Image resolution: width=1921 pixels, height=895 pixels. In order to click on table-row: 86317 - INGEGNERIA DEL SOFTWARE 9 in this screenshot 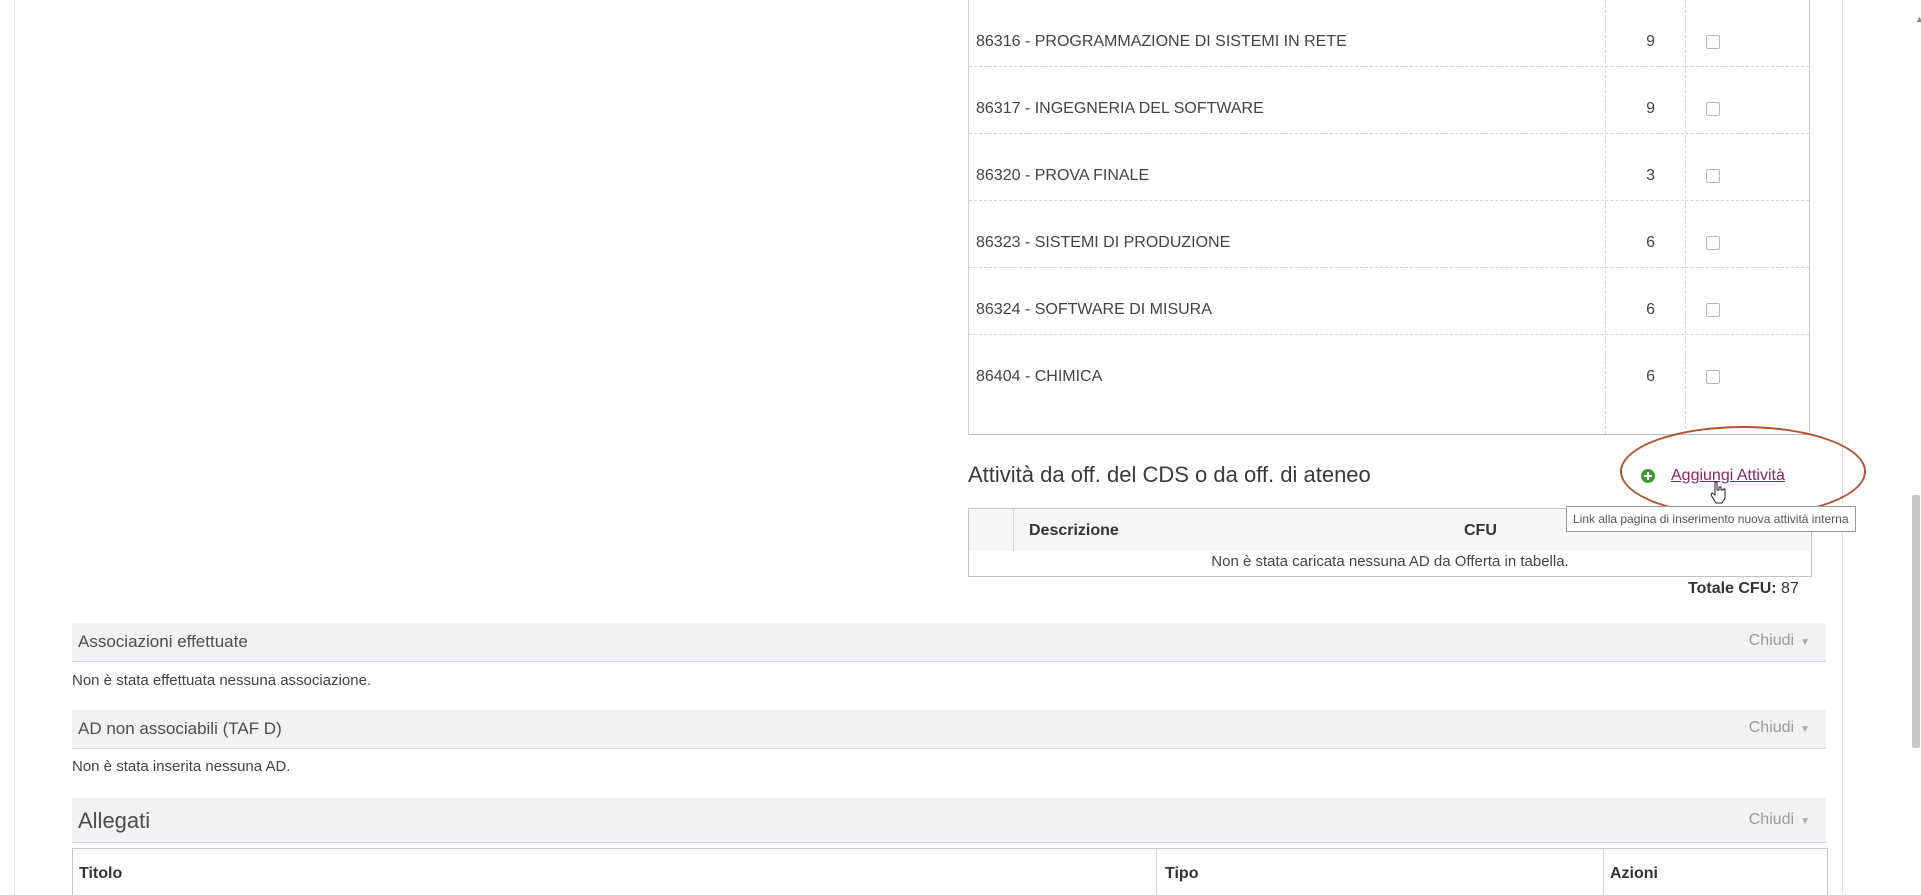, I will do `click(1389, 100)`.